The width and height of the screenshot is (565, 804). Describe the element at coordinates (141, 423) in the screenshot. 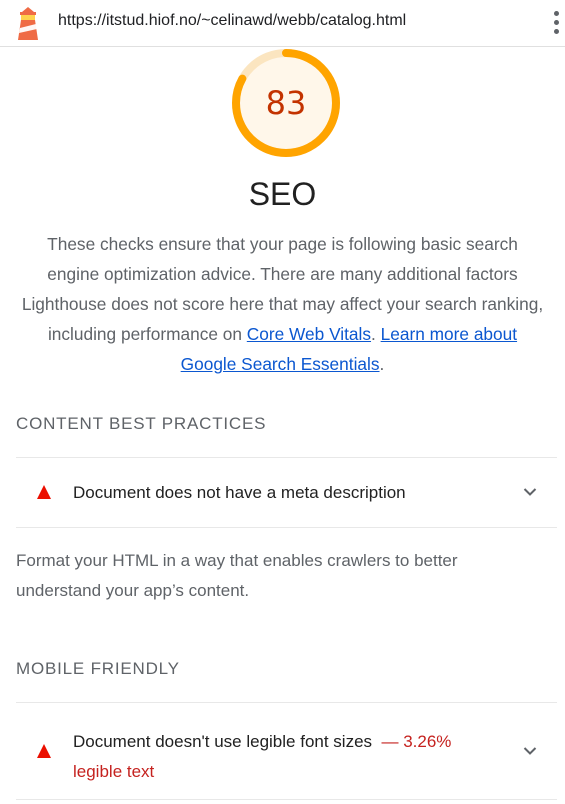

I see `group-title-content-best-practices: CONTENT BEST PRACTICES` at that location.